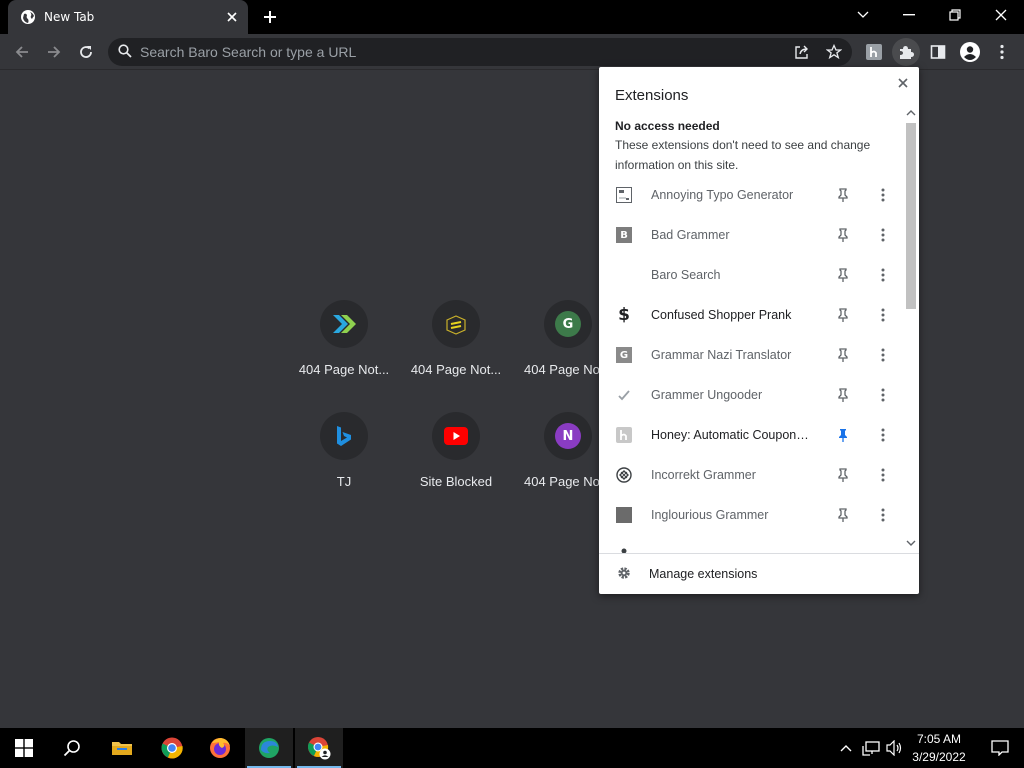  What do you see at coordinates (22, 52) in the screenshot?
I see `back-button` at bounding box center [22, 52].